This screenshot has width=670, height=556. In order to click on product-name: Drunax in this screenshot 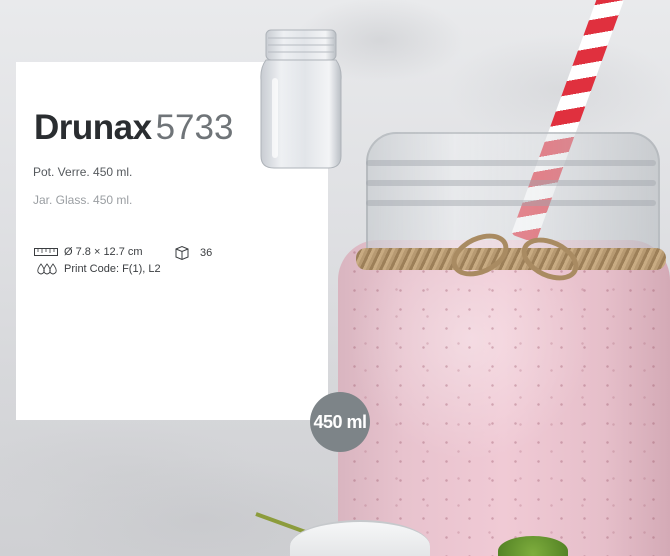, I will do `click(93, 127)`.